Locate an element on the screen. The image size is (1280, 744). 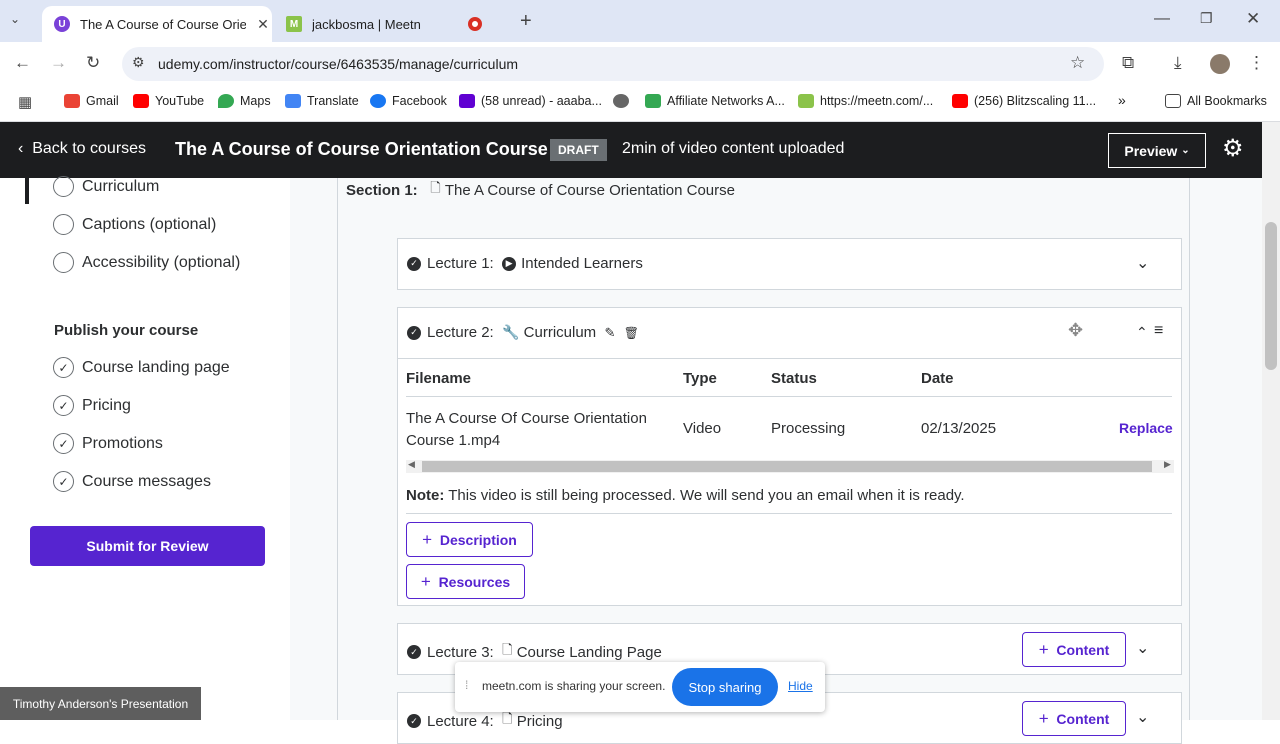
plus-icon: + is located at coordinates (1043, 649).